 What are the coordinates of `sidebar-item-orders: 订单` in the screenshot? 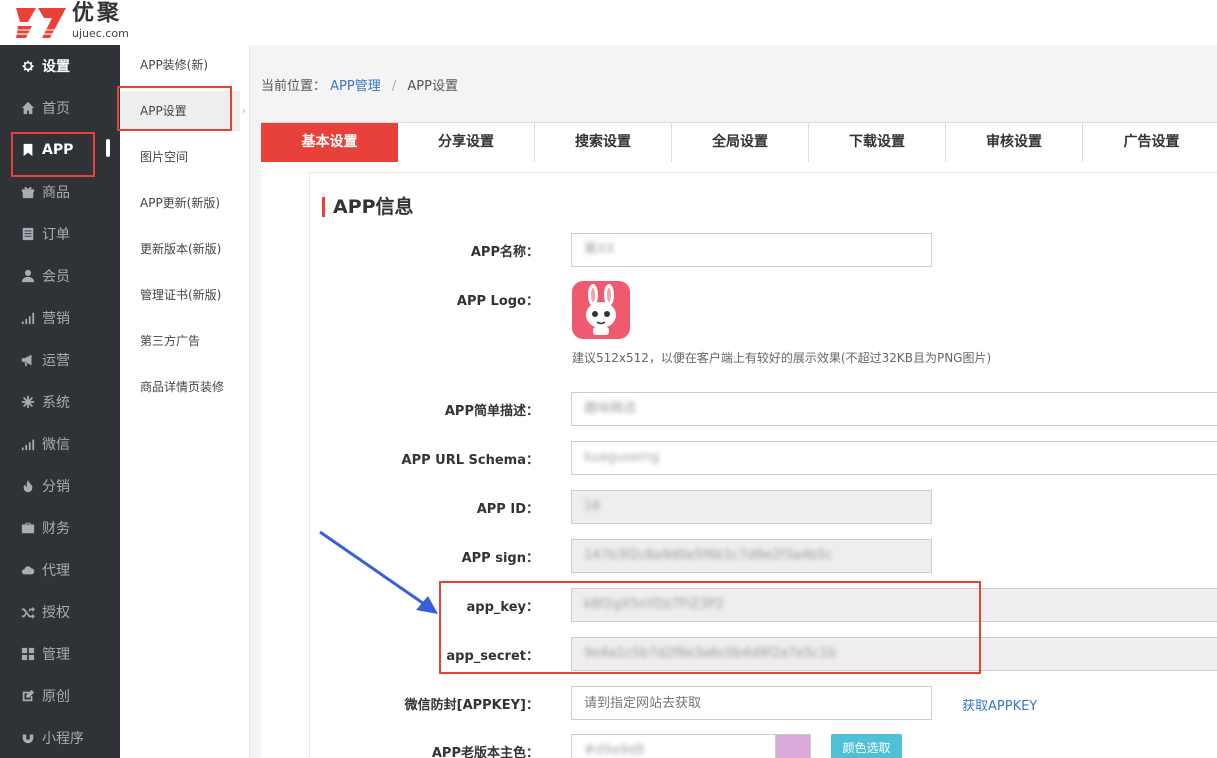 It's located at (60, 234).